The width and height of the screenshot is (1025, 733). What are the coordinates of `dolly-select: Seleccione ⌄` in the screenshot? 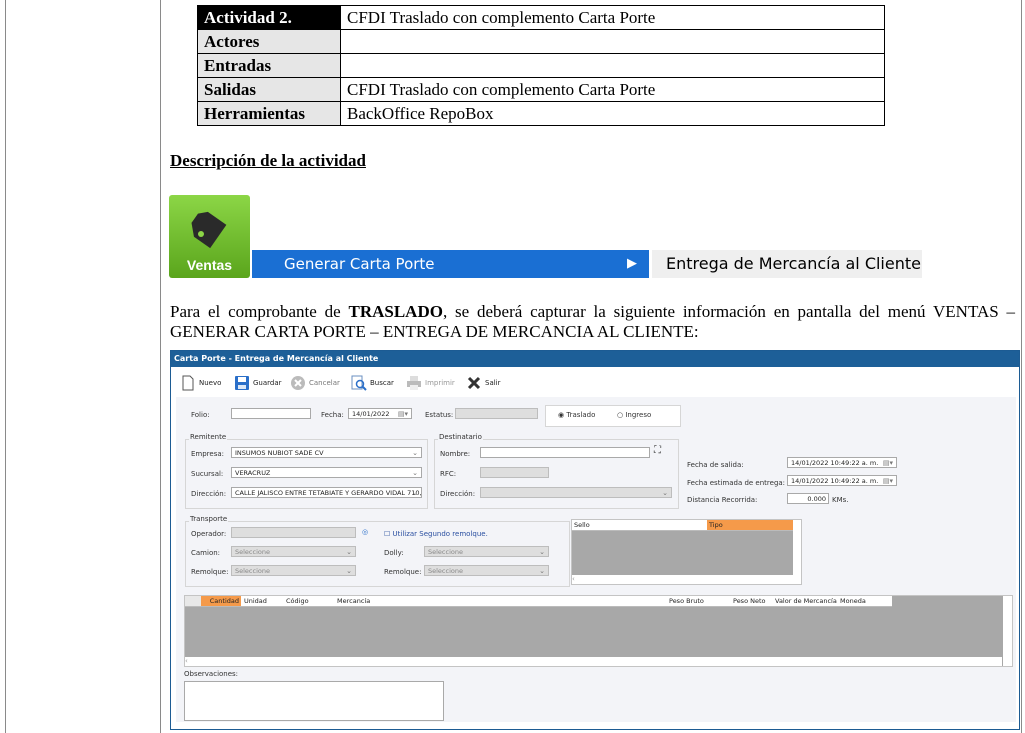 It's located at (486, 551).